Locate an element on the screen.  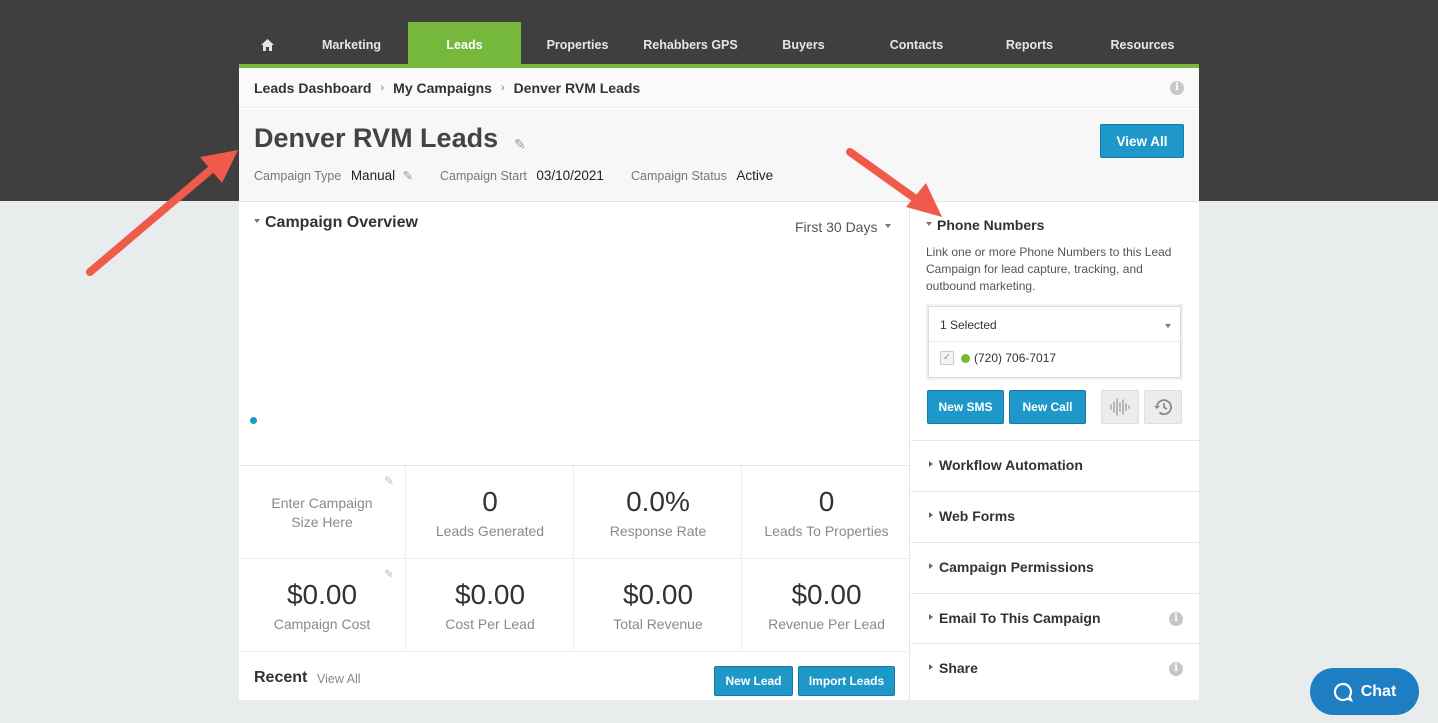
campaign-type: Campaign Type Manual ✎ is located at coordinates (333, 175).